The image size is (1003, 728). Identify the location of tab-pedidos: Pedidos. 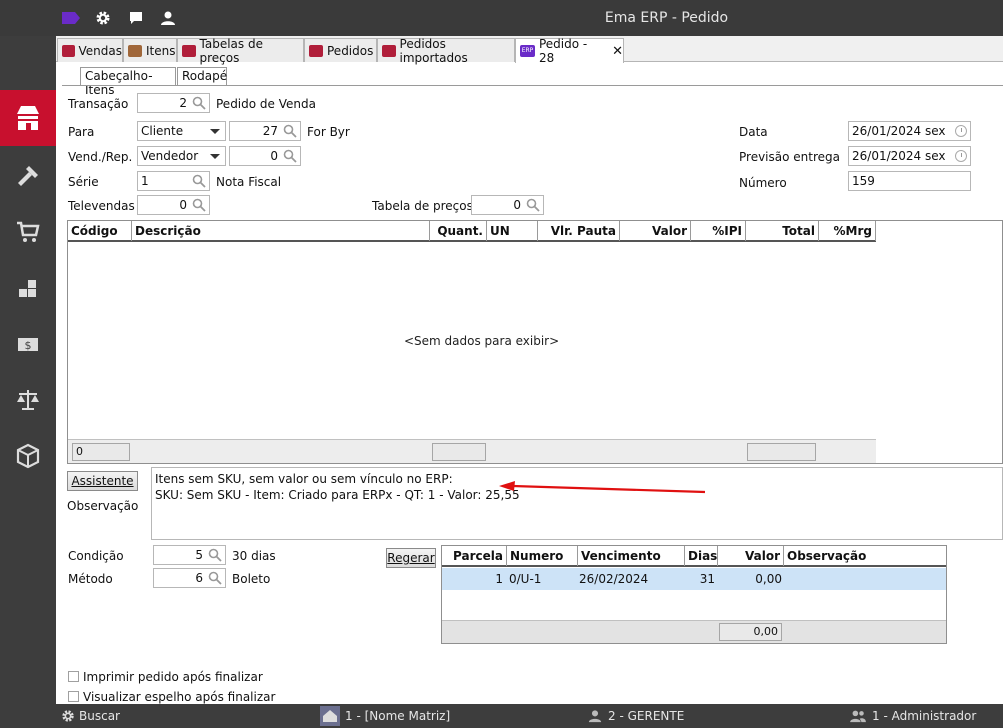
(340, 50).